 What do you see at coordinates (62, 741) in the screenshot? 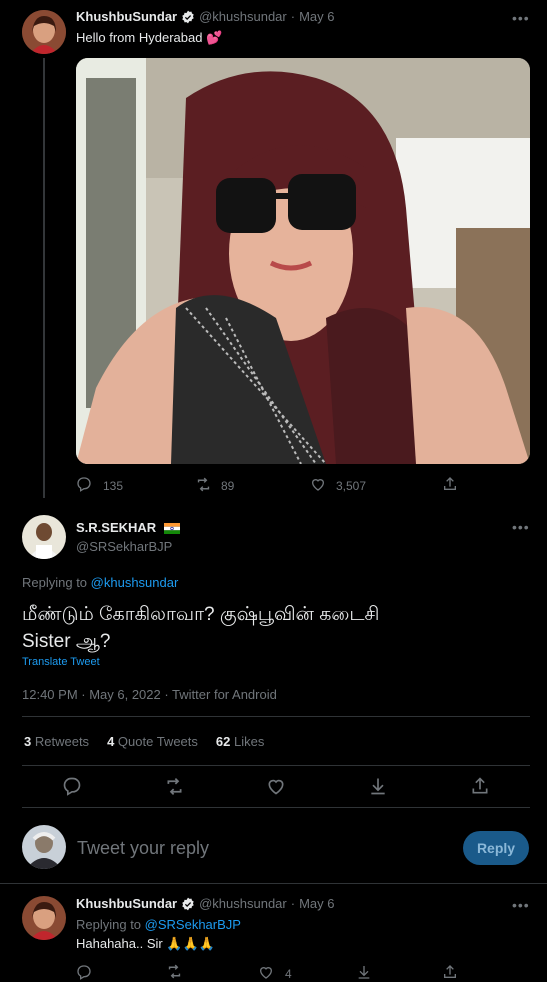
I see `retweets-label: Retweets` at bounding box center [62, 741].